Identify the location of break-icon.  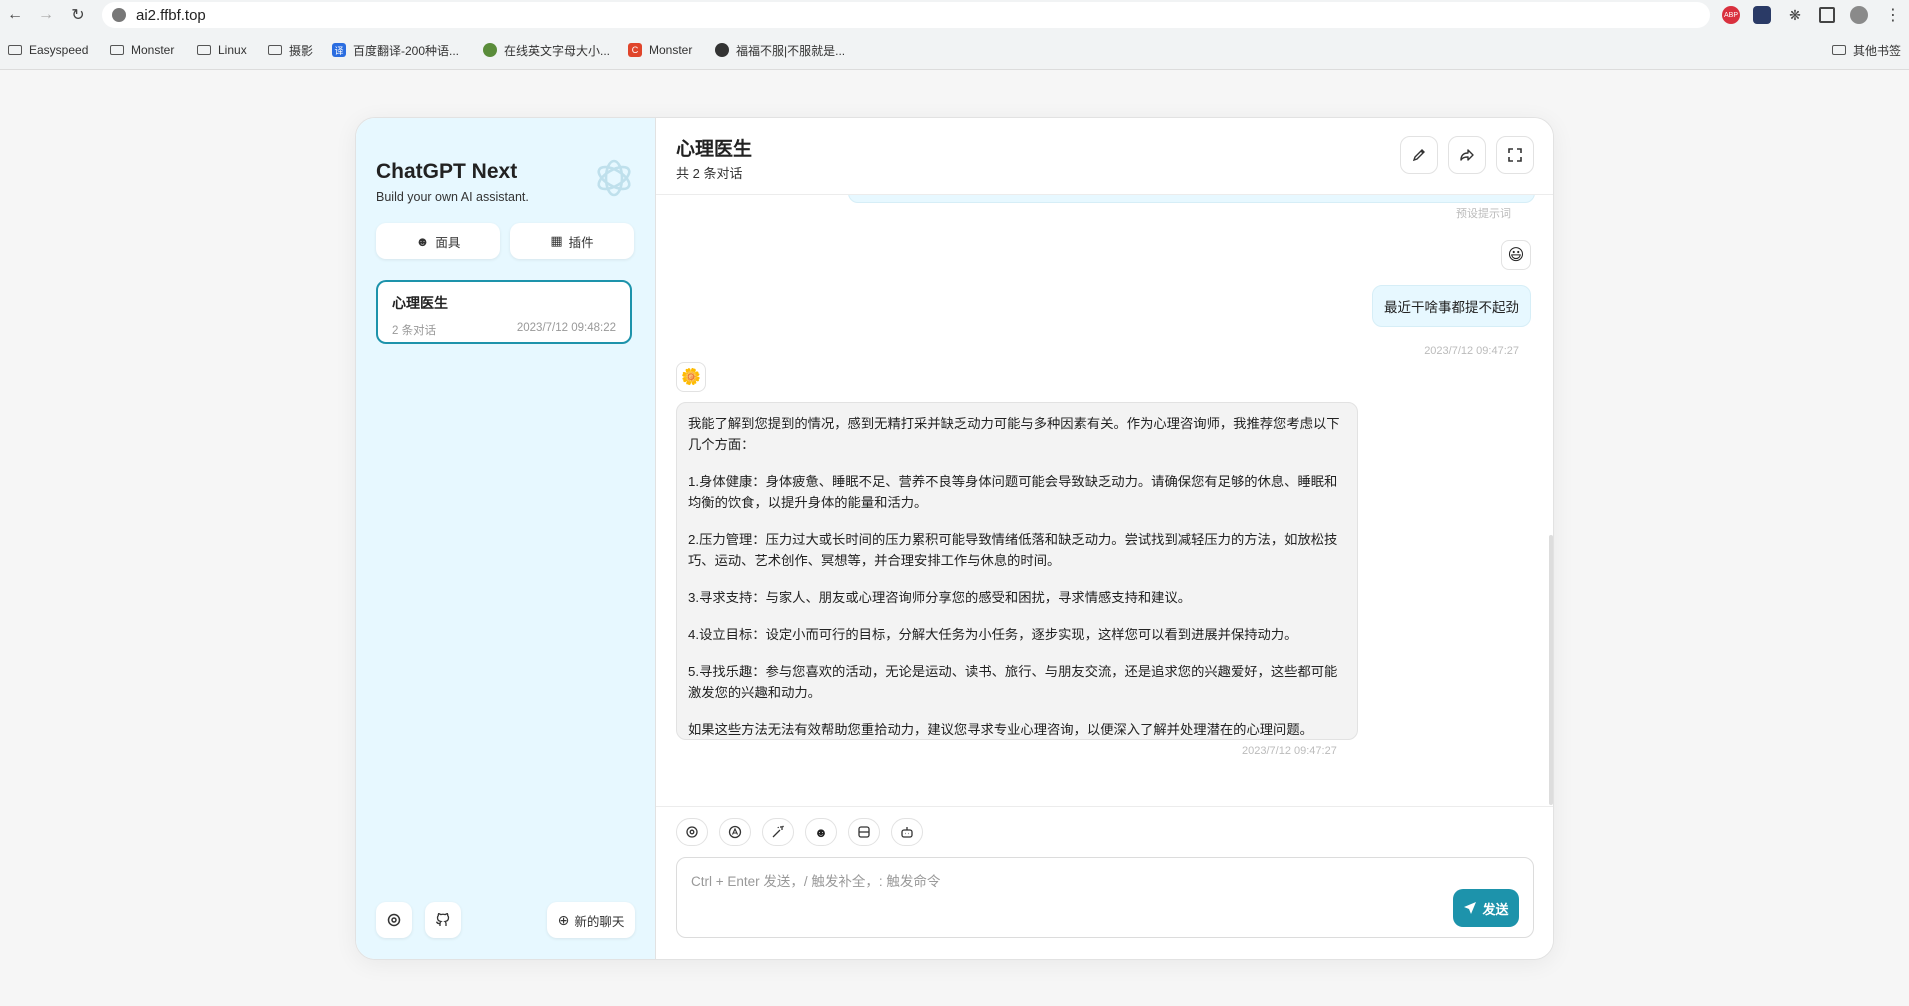
(864, 832).